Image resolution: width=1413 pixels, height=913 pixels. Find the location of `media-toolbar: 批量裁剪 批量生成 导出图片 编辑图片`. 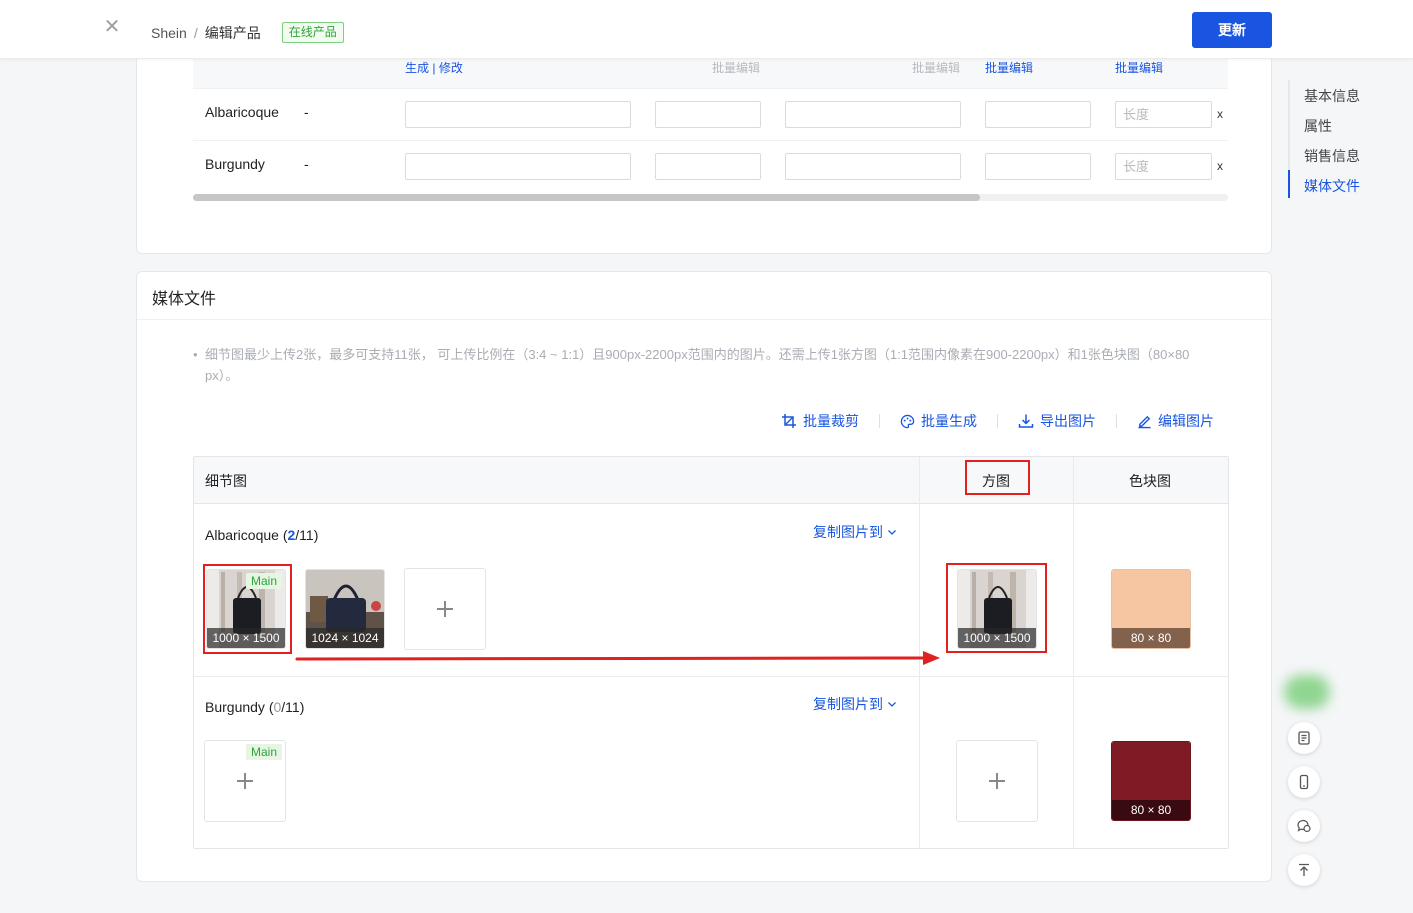

media-toolbar: 批量裁剪 批量生成 导出图片 编辑图片 is located at coordinates (997, 421).